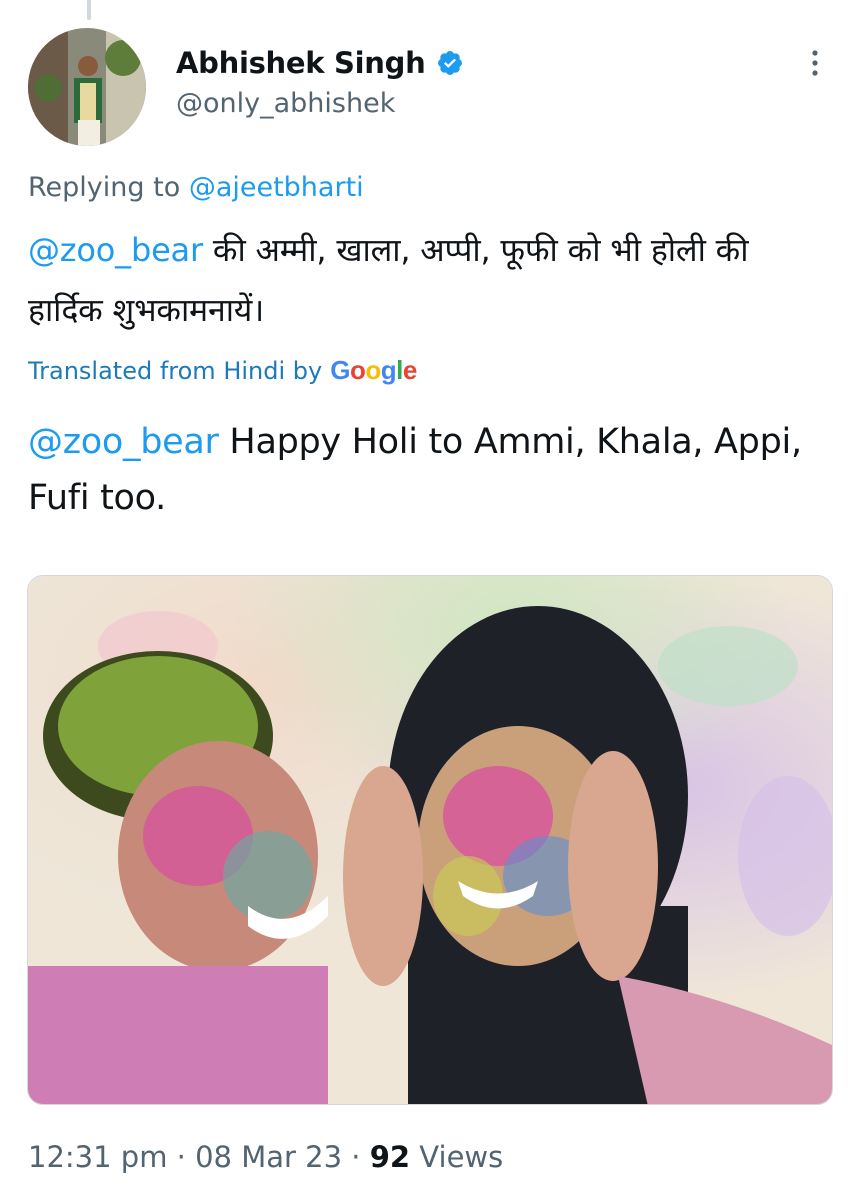 This screenshot has width=857, height=1200. What do you see at coordinates (123, 442) in the screenshot?
I see `translation-mention-link: @zoo_bear` at bounding box center [123, 442].